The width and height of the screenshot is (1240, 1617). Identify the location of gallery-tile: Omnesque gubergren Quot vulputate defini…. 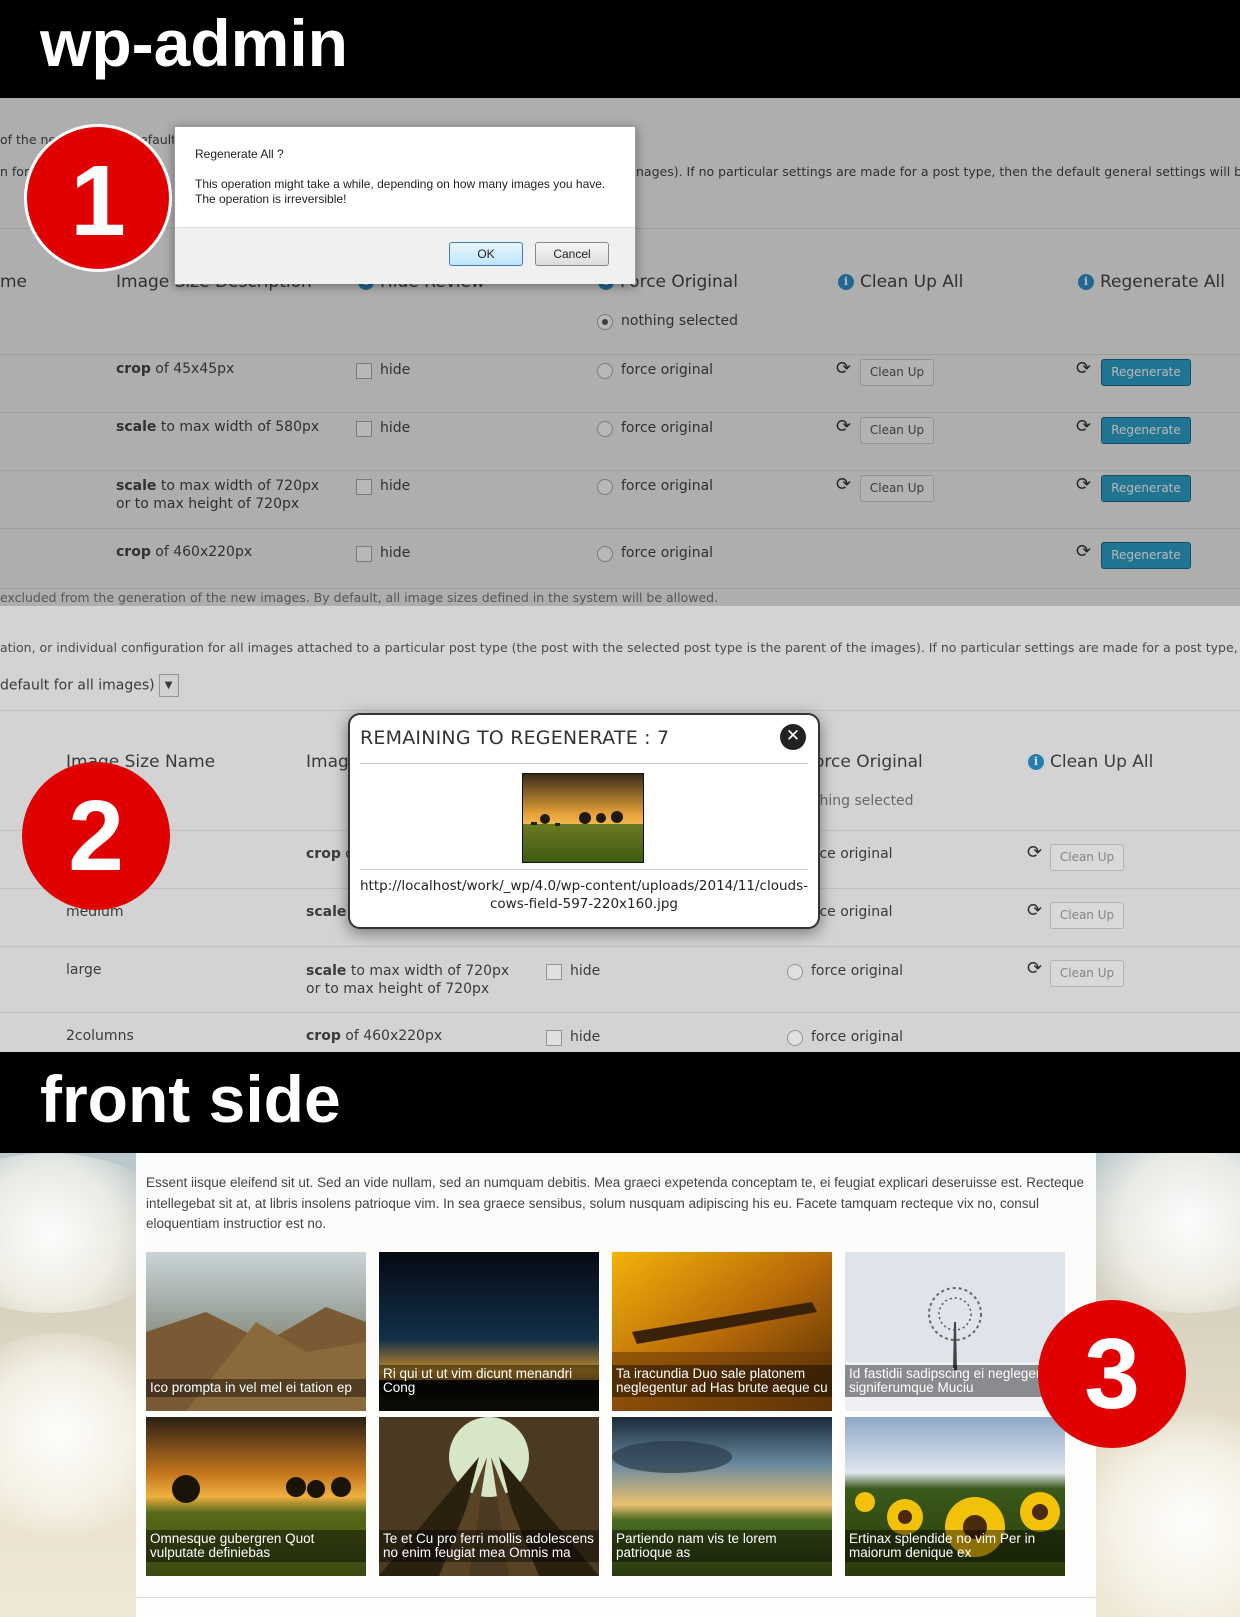
(256, 1496).